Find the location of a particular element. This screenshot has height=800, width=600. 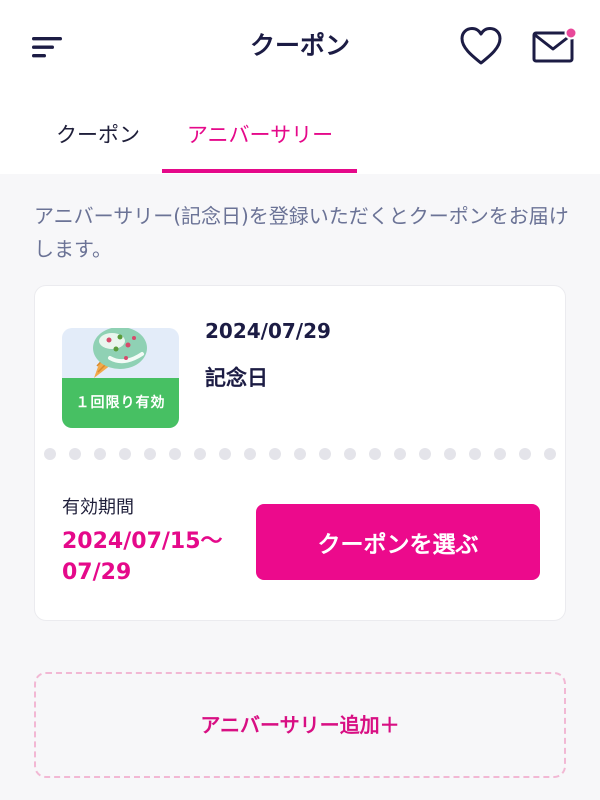

add-anniversary-button: アニバーサリー追加＋ is located at coordinates (300, 725).